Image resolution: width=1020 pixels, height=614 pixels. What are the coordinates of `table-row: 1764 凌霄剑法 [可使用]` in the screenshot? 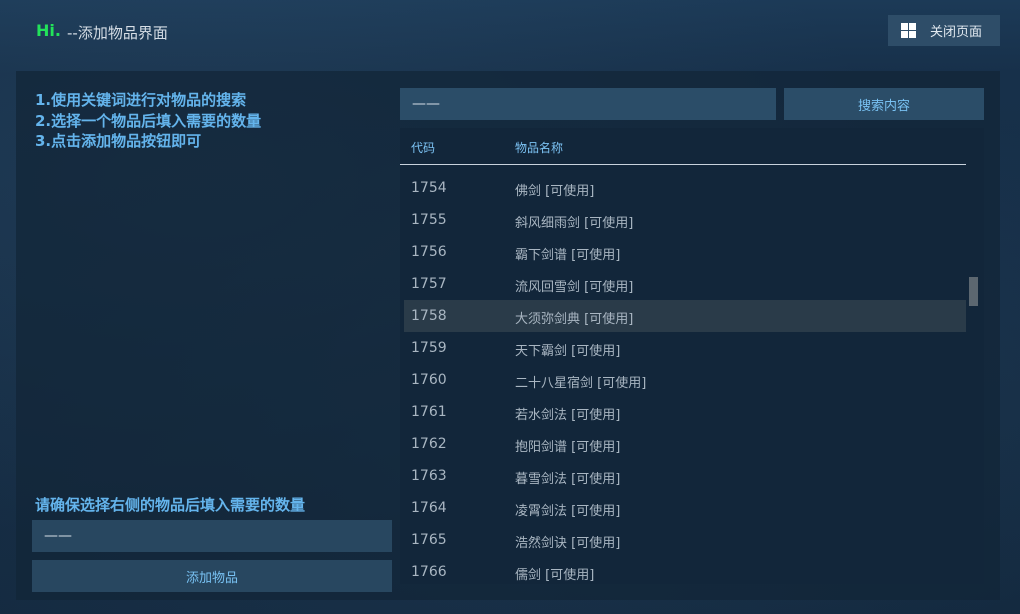 It's located at (685, 508).